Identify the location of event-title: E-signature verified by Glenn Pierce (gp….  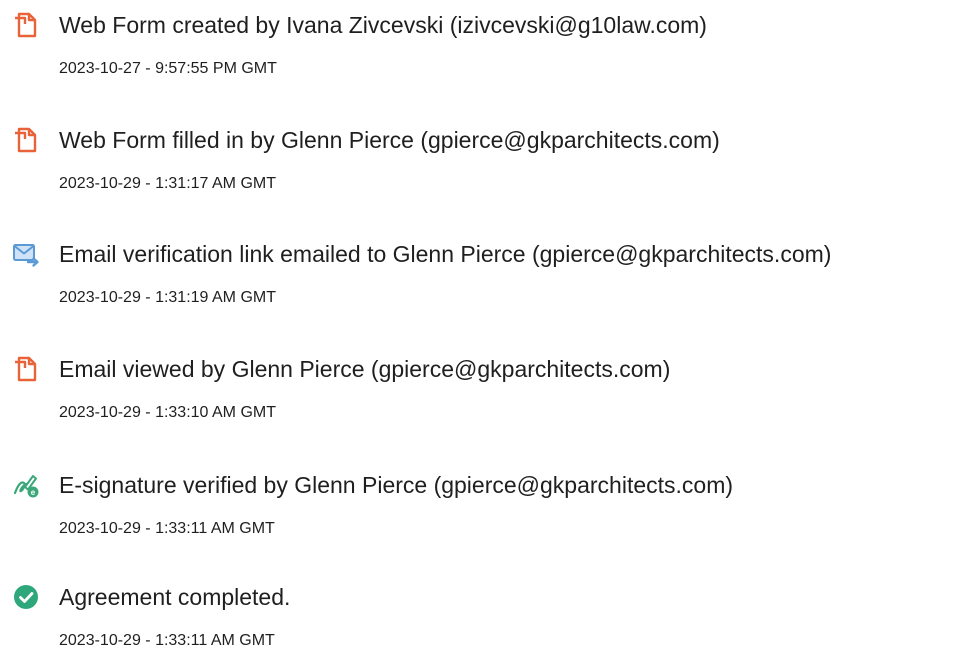
(396, 485).